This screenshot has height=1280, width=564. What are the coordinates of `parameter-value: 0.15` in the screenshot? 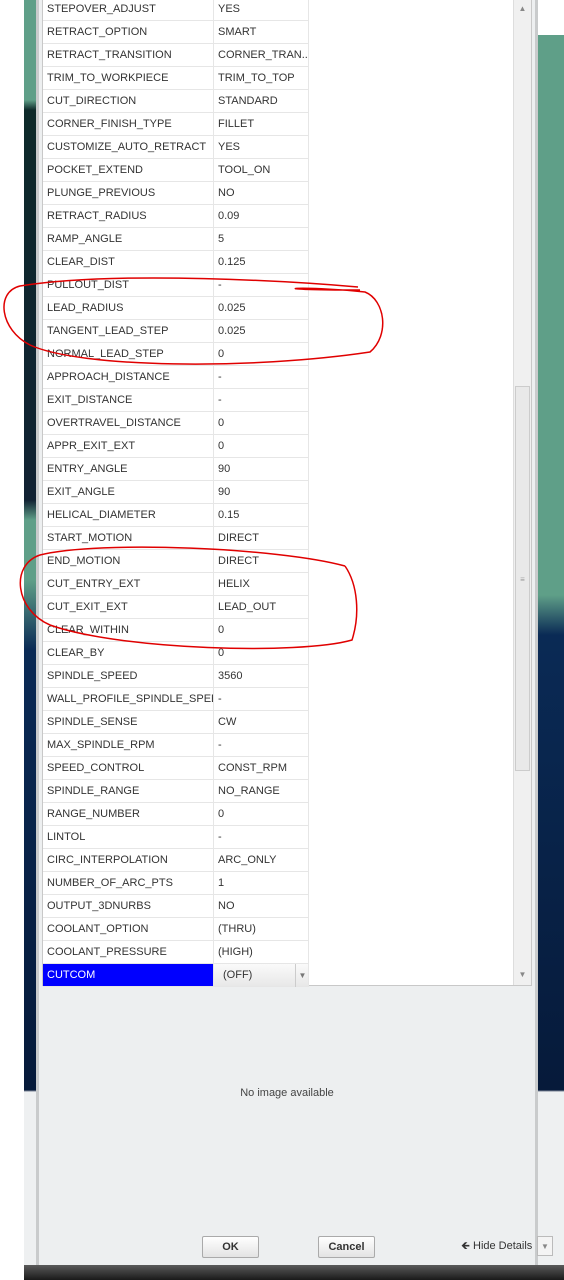 It's located at (261, 515).